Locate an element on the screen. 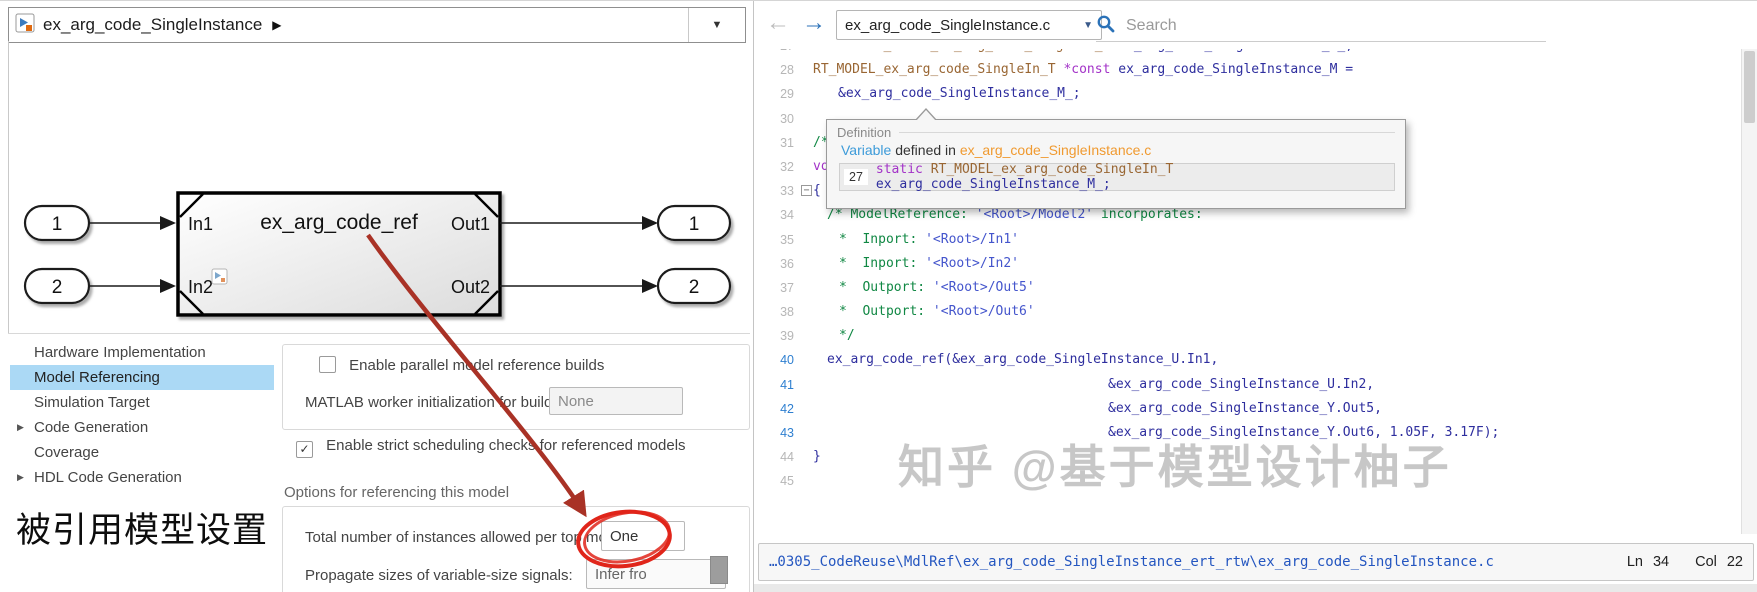 This screenshot has height=592, width=1757. line-number: 42 is located at coordinates (774, 409).